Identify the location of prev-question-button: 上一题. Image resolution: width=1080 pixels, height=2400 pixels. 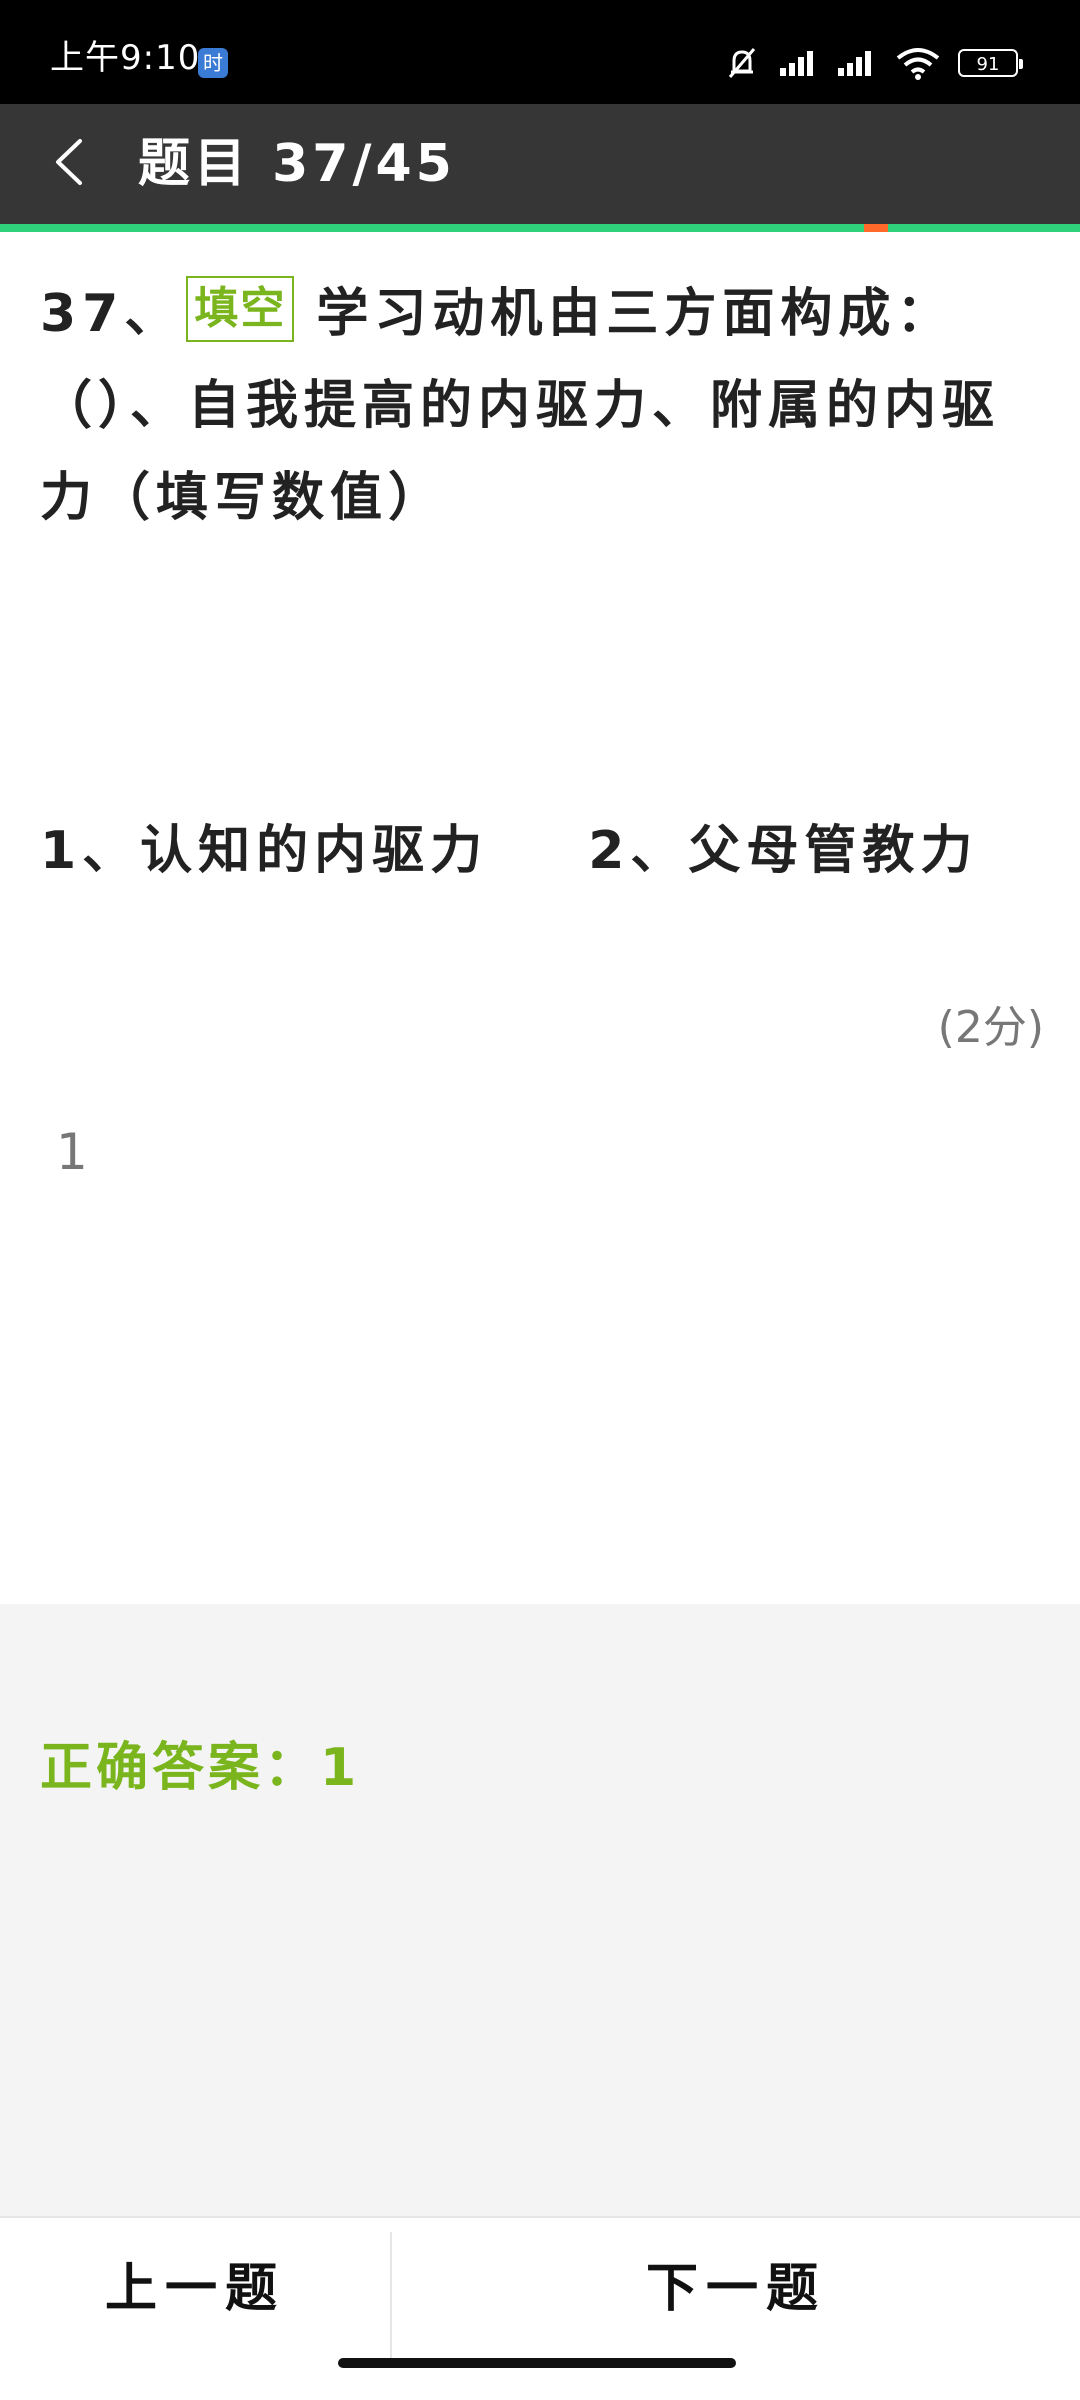
(195, 2283).